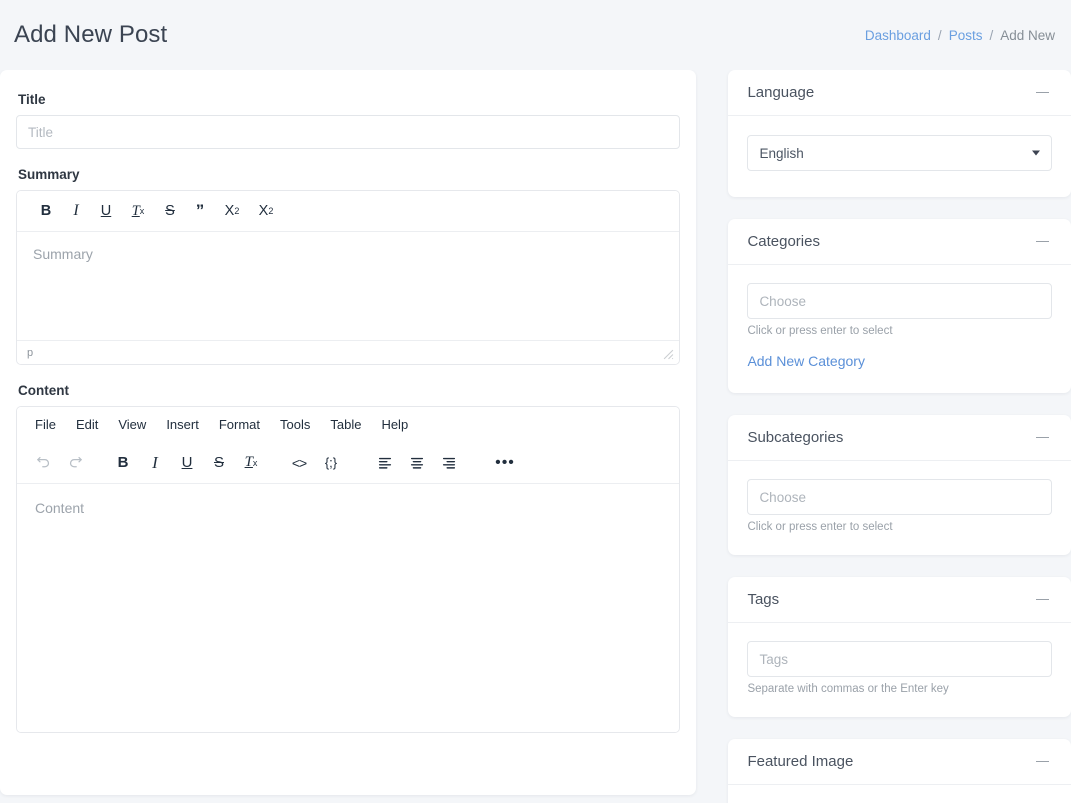  Describe the element at coordinates (251, 463) in the screenshot. I see `clear-formatting-icon: Tx` at that location.